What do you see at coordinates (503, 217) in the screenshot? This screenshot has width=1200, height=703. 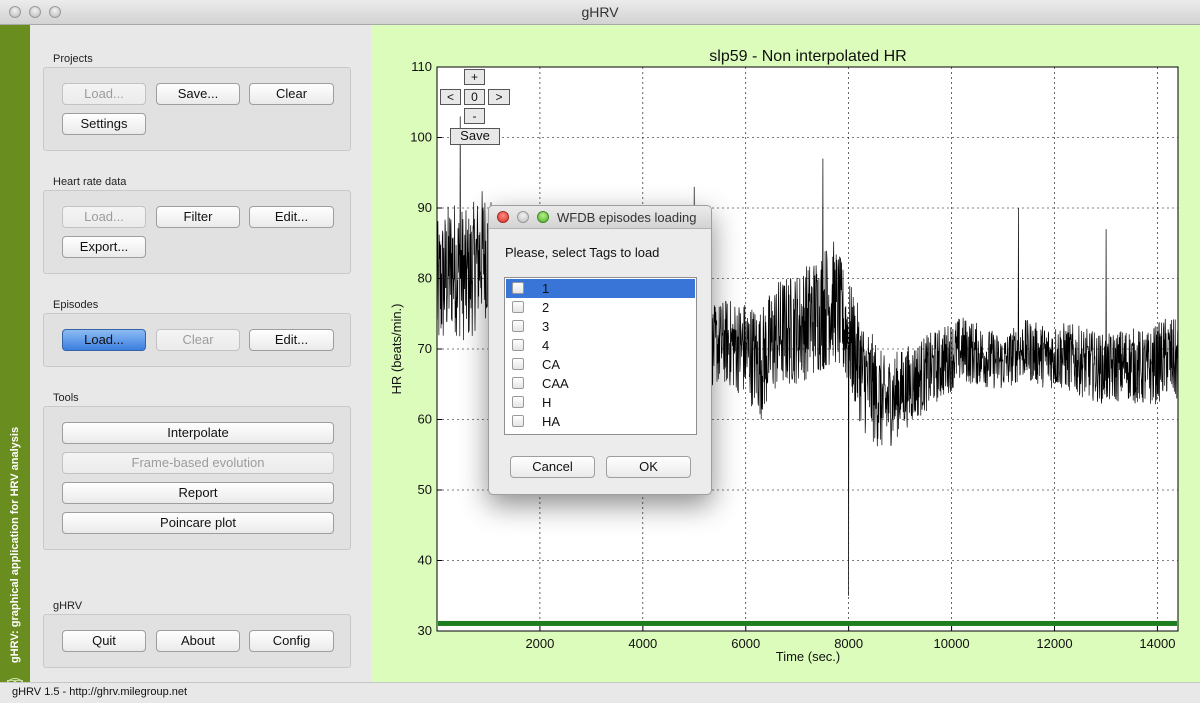 I see `dialog-close-icon` at bounding box center [503, 217].